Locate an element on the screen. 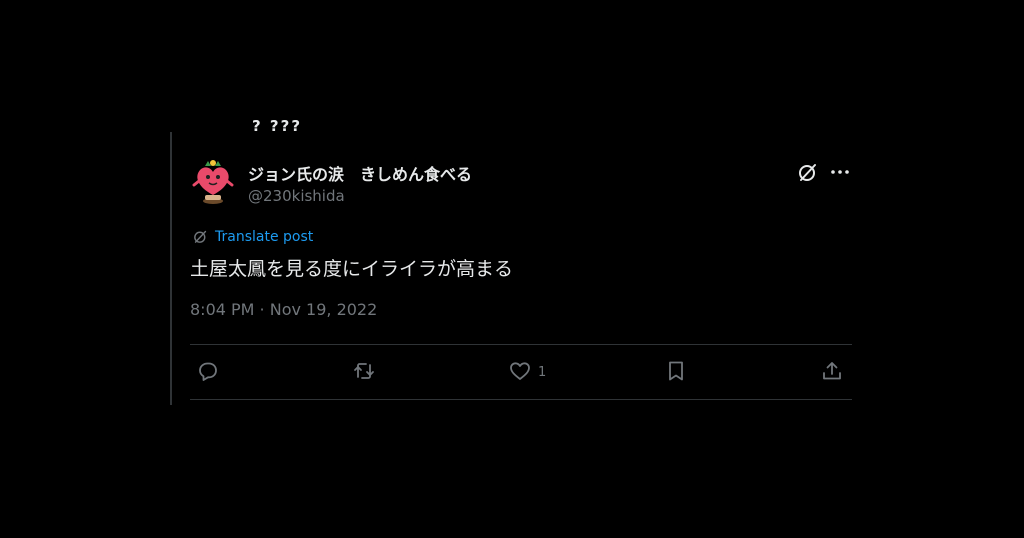 The image size is (1024, 538). repost-button is located at coordinates (367, 371).